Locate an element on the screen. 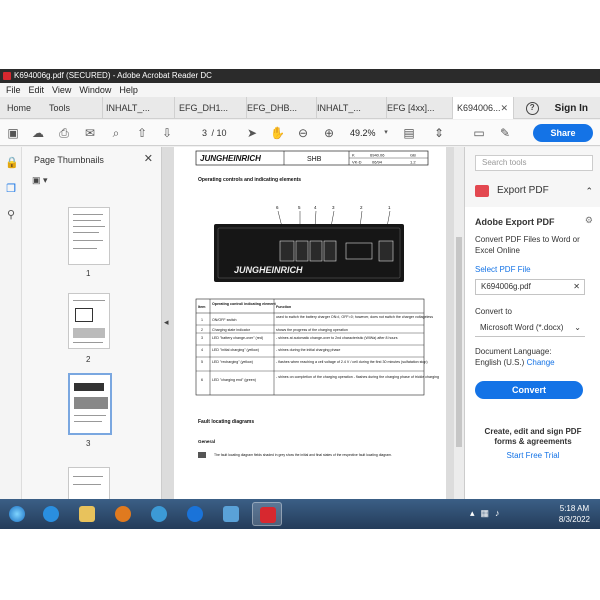 Image resolution: width=600 pixels, height=600 pixels. previous-page-icon: ⇧ is located at coordinates (142, 133).